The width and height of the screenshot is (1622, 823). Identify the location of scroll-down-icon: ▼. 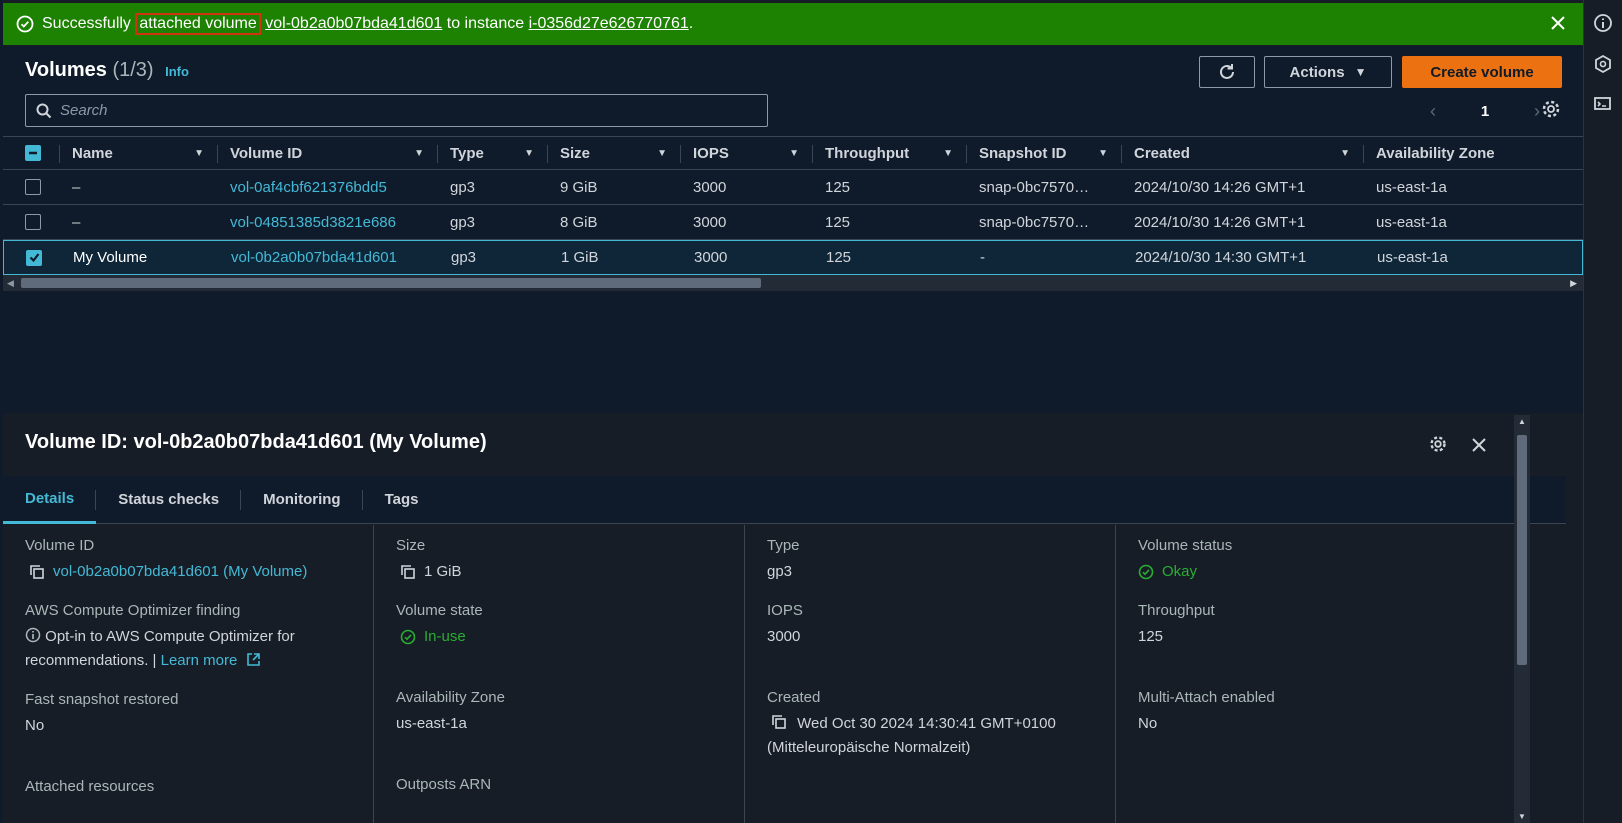
(1522, 816).